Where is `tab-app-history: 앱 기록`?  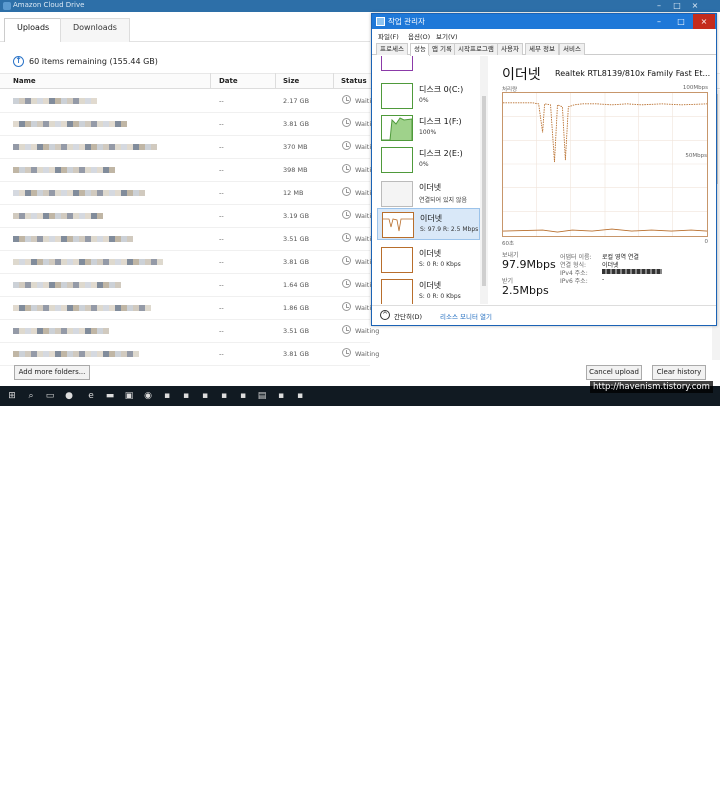 tab-app-history: 앱 기록 is located at coordinates (442, 49).